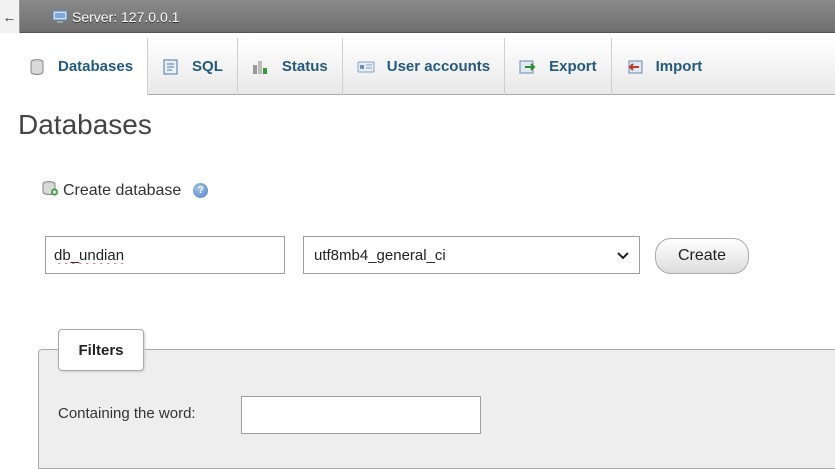 The image size is (835, 469). I want to click on tab-export: Export, so click(558, 66).